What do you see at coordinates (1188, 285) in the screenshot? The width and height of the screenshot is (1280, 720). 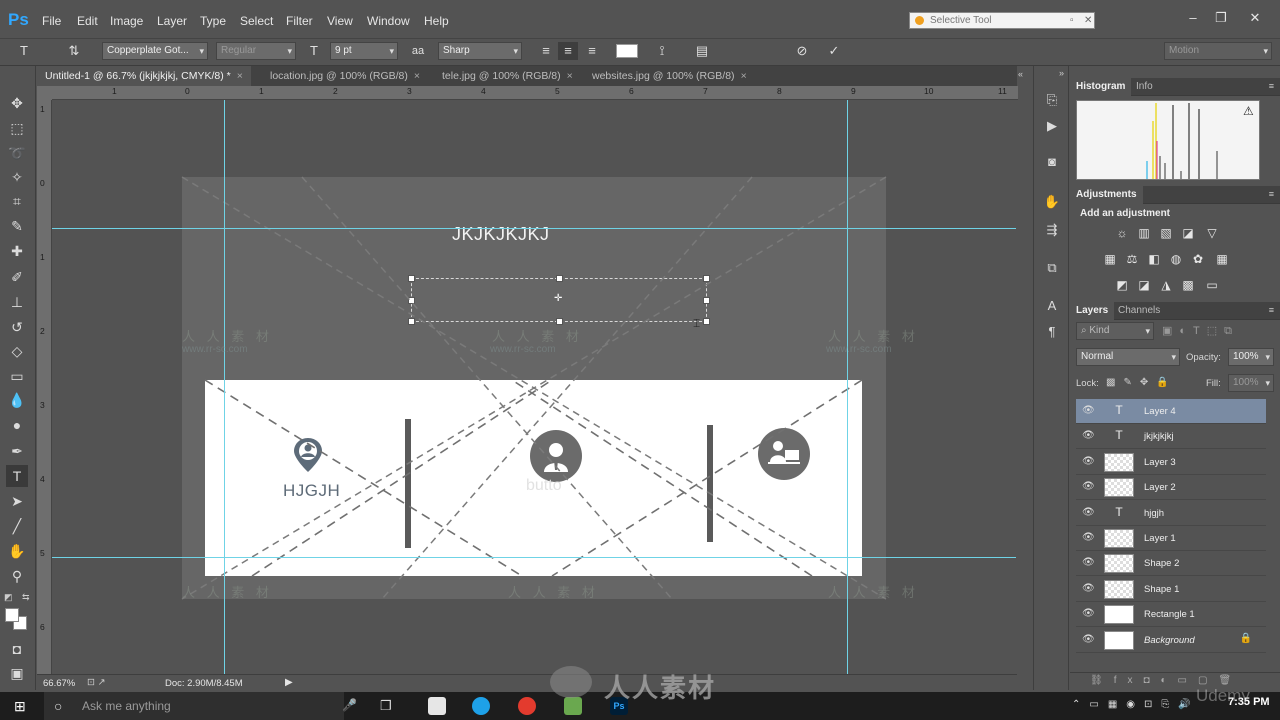 I see `selective-color-icon: ▩` at bounding box center [1188, 285].